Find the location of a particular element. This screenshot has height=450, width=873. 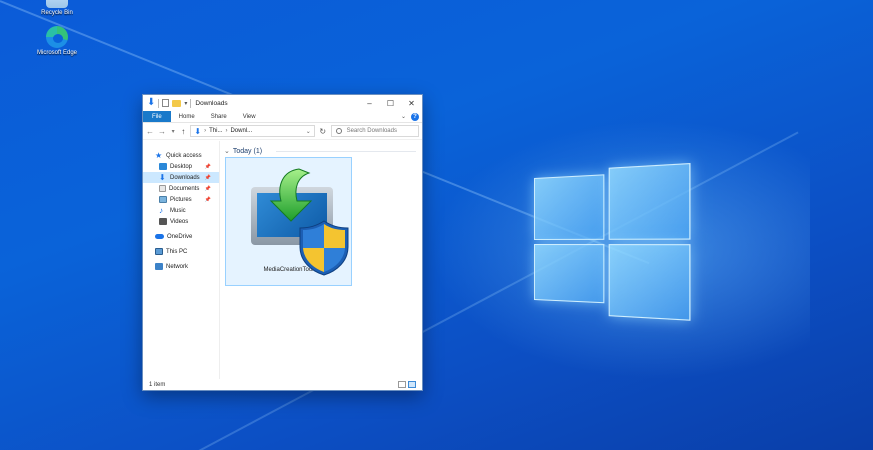

nav-onedrive: OneDrive is located at coordinates (181, 236).